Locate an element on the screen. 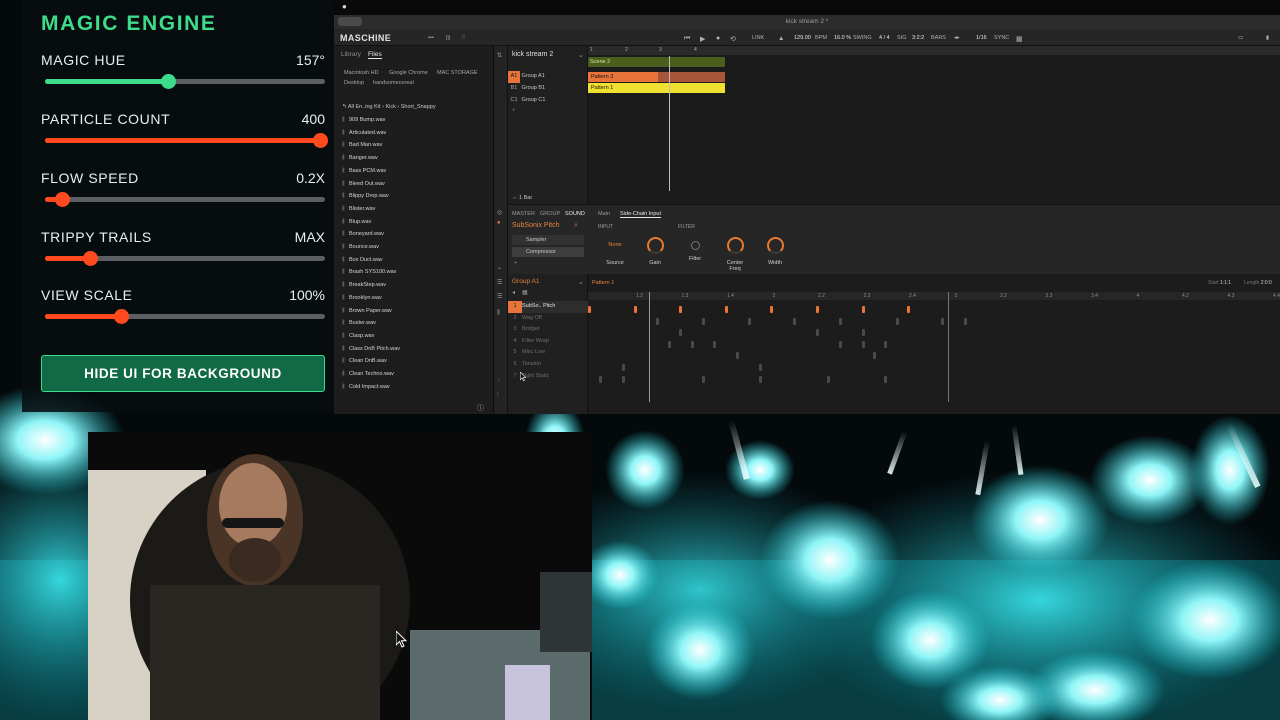 The image size is (1280, 720). list-icon: ☰ is located at coordinates (499, 282).